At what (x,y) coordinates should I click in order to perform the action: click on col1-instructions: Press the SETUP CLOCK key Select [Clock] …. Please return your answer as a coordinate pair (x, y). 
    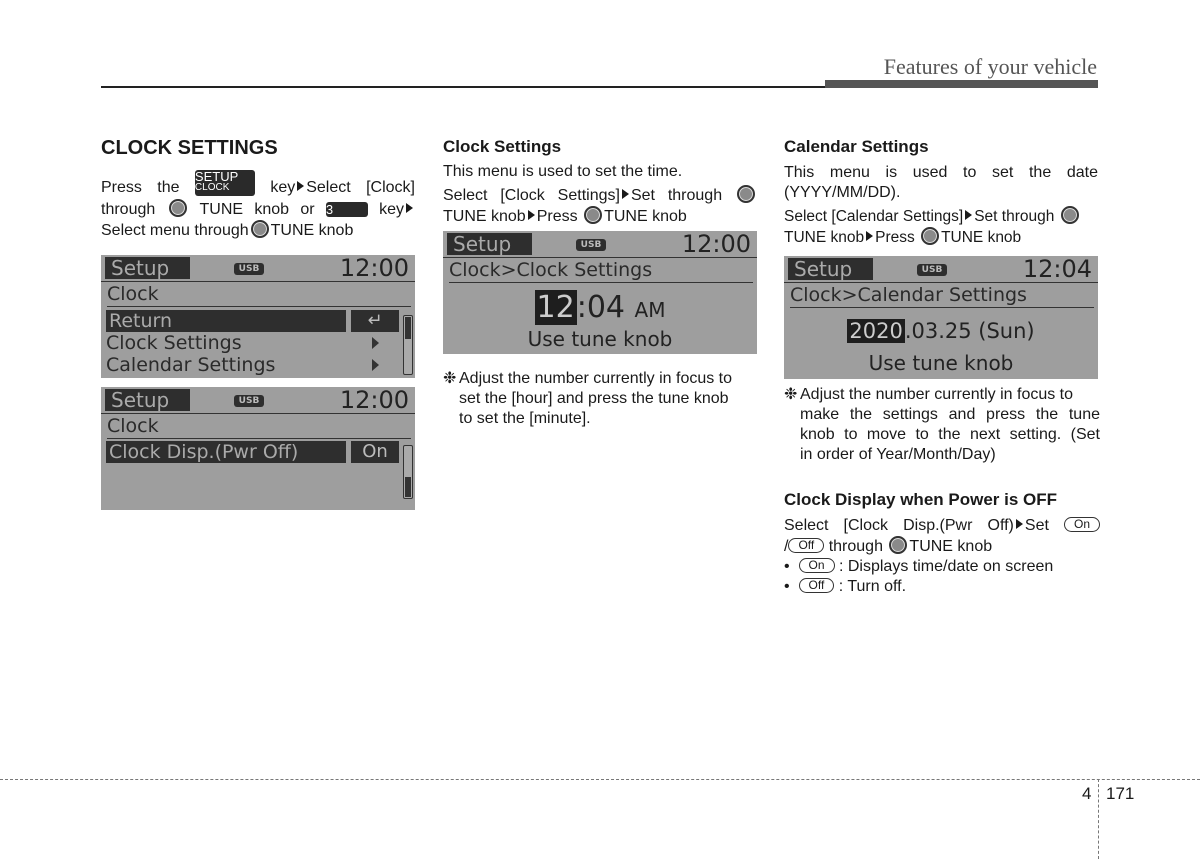
    Looking at the image, I should click on (258, 203).